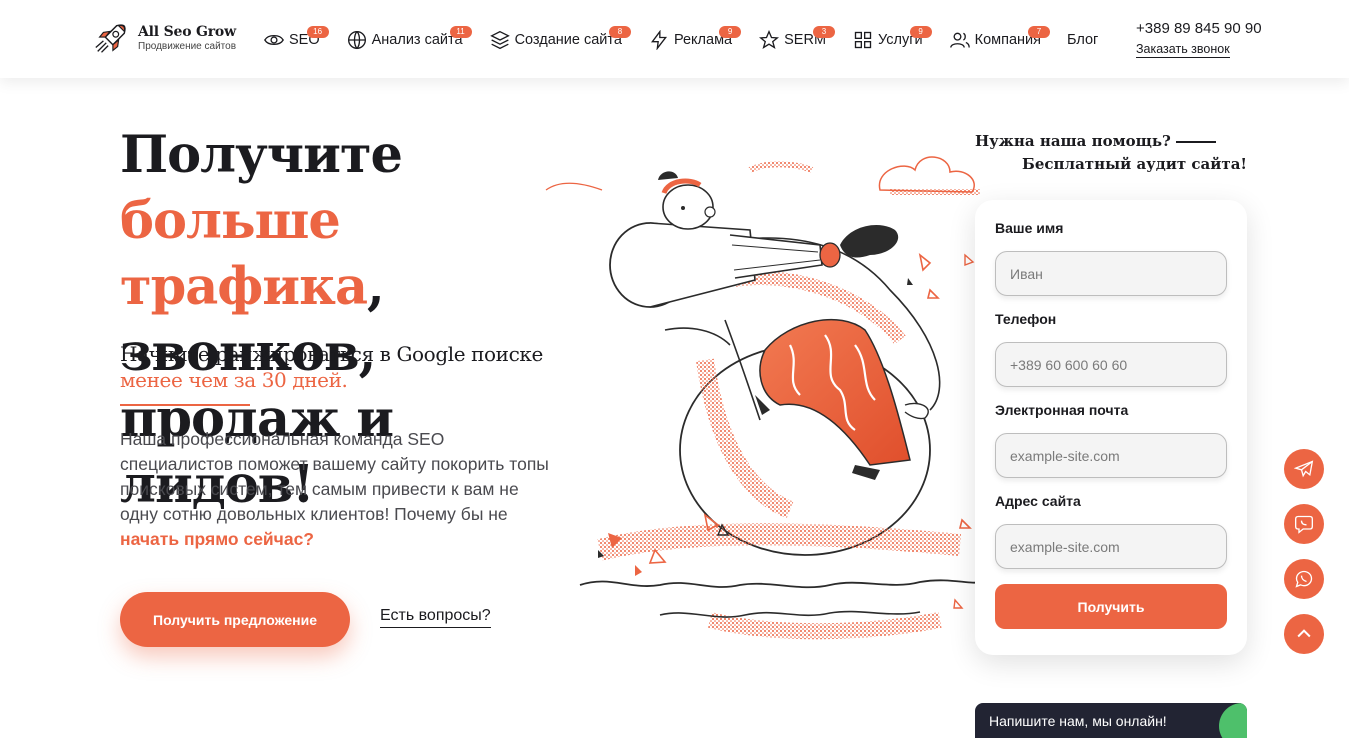 The height and width of the screenshot is (738, 1349). What do you see at coordinates (1195, 141) in the screenshot?
I see `help-dash` at bounding box center [1195, 141].